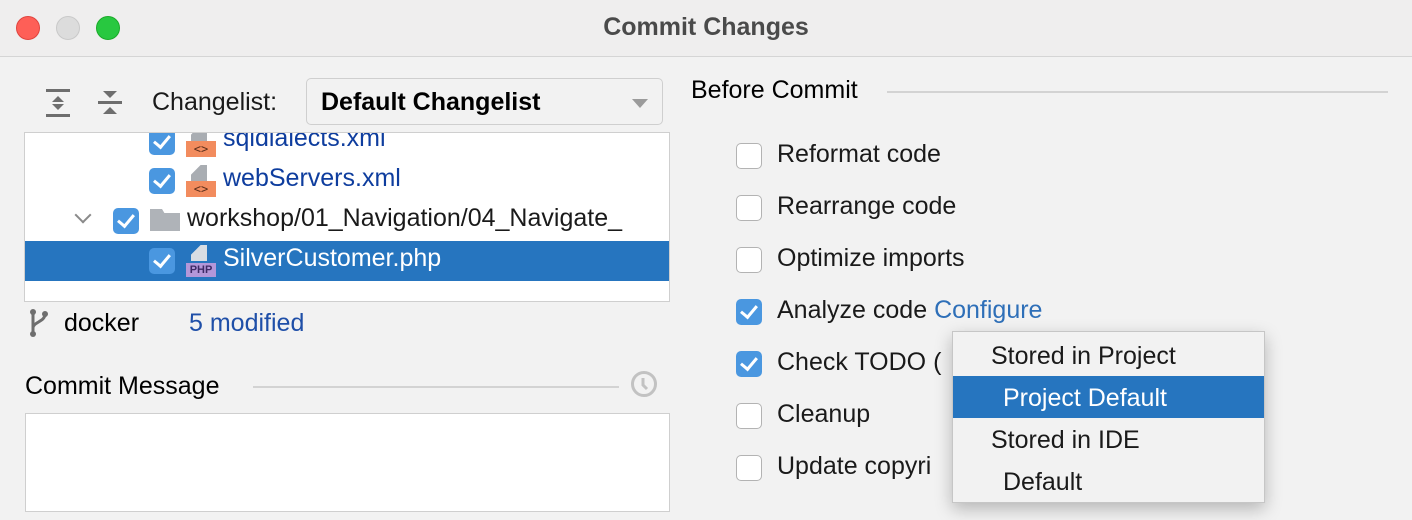 The image size is (1412, 520). What do you see at coordinates (431, 102) in the screenshot?
I see `changelist-value: Default Changelist` at bounding box center [431, 102].